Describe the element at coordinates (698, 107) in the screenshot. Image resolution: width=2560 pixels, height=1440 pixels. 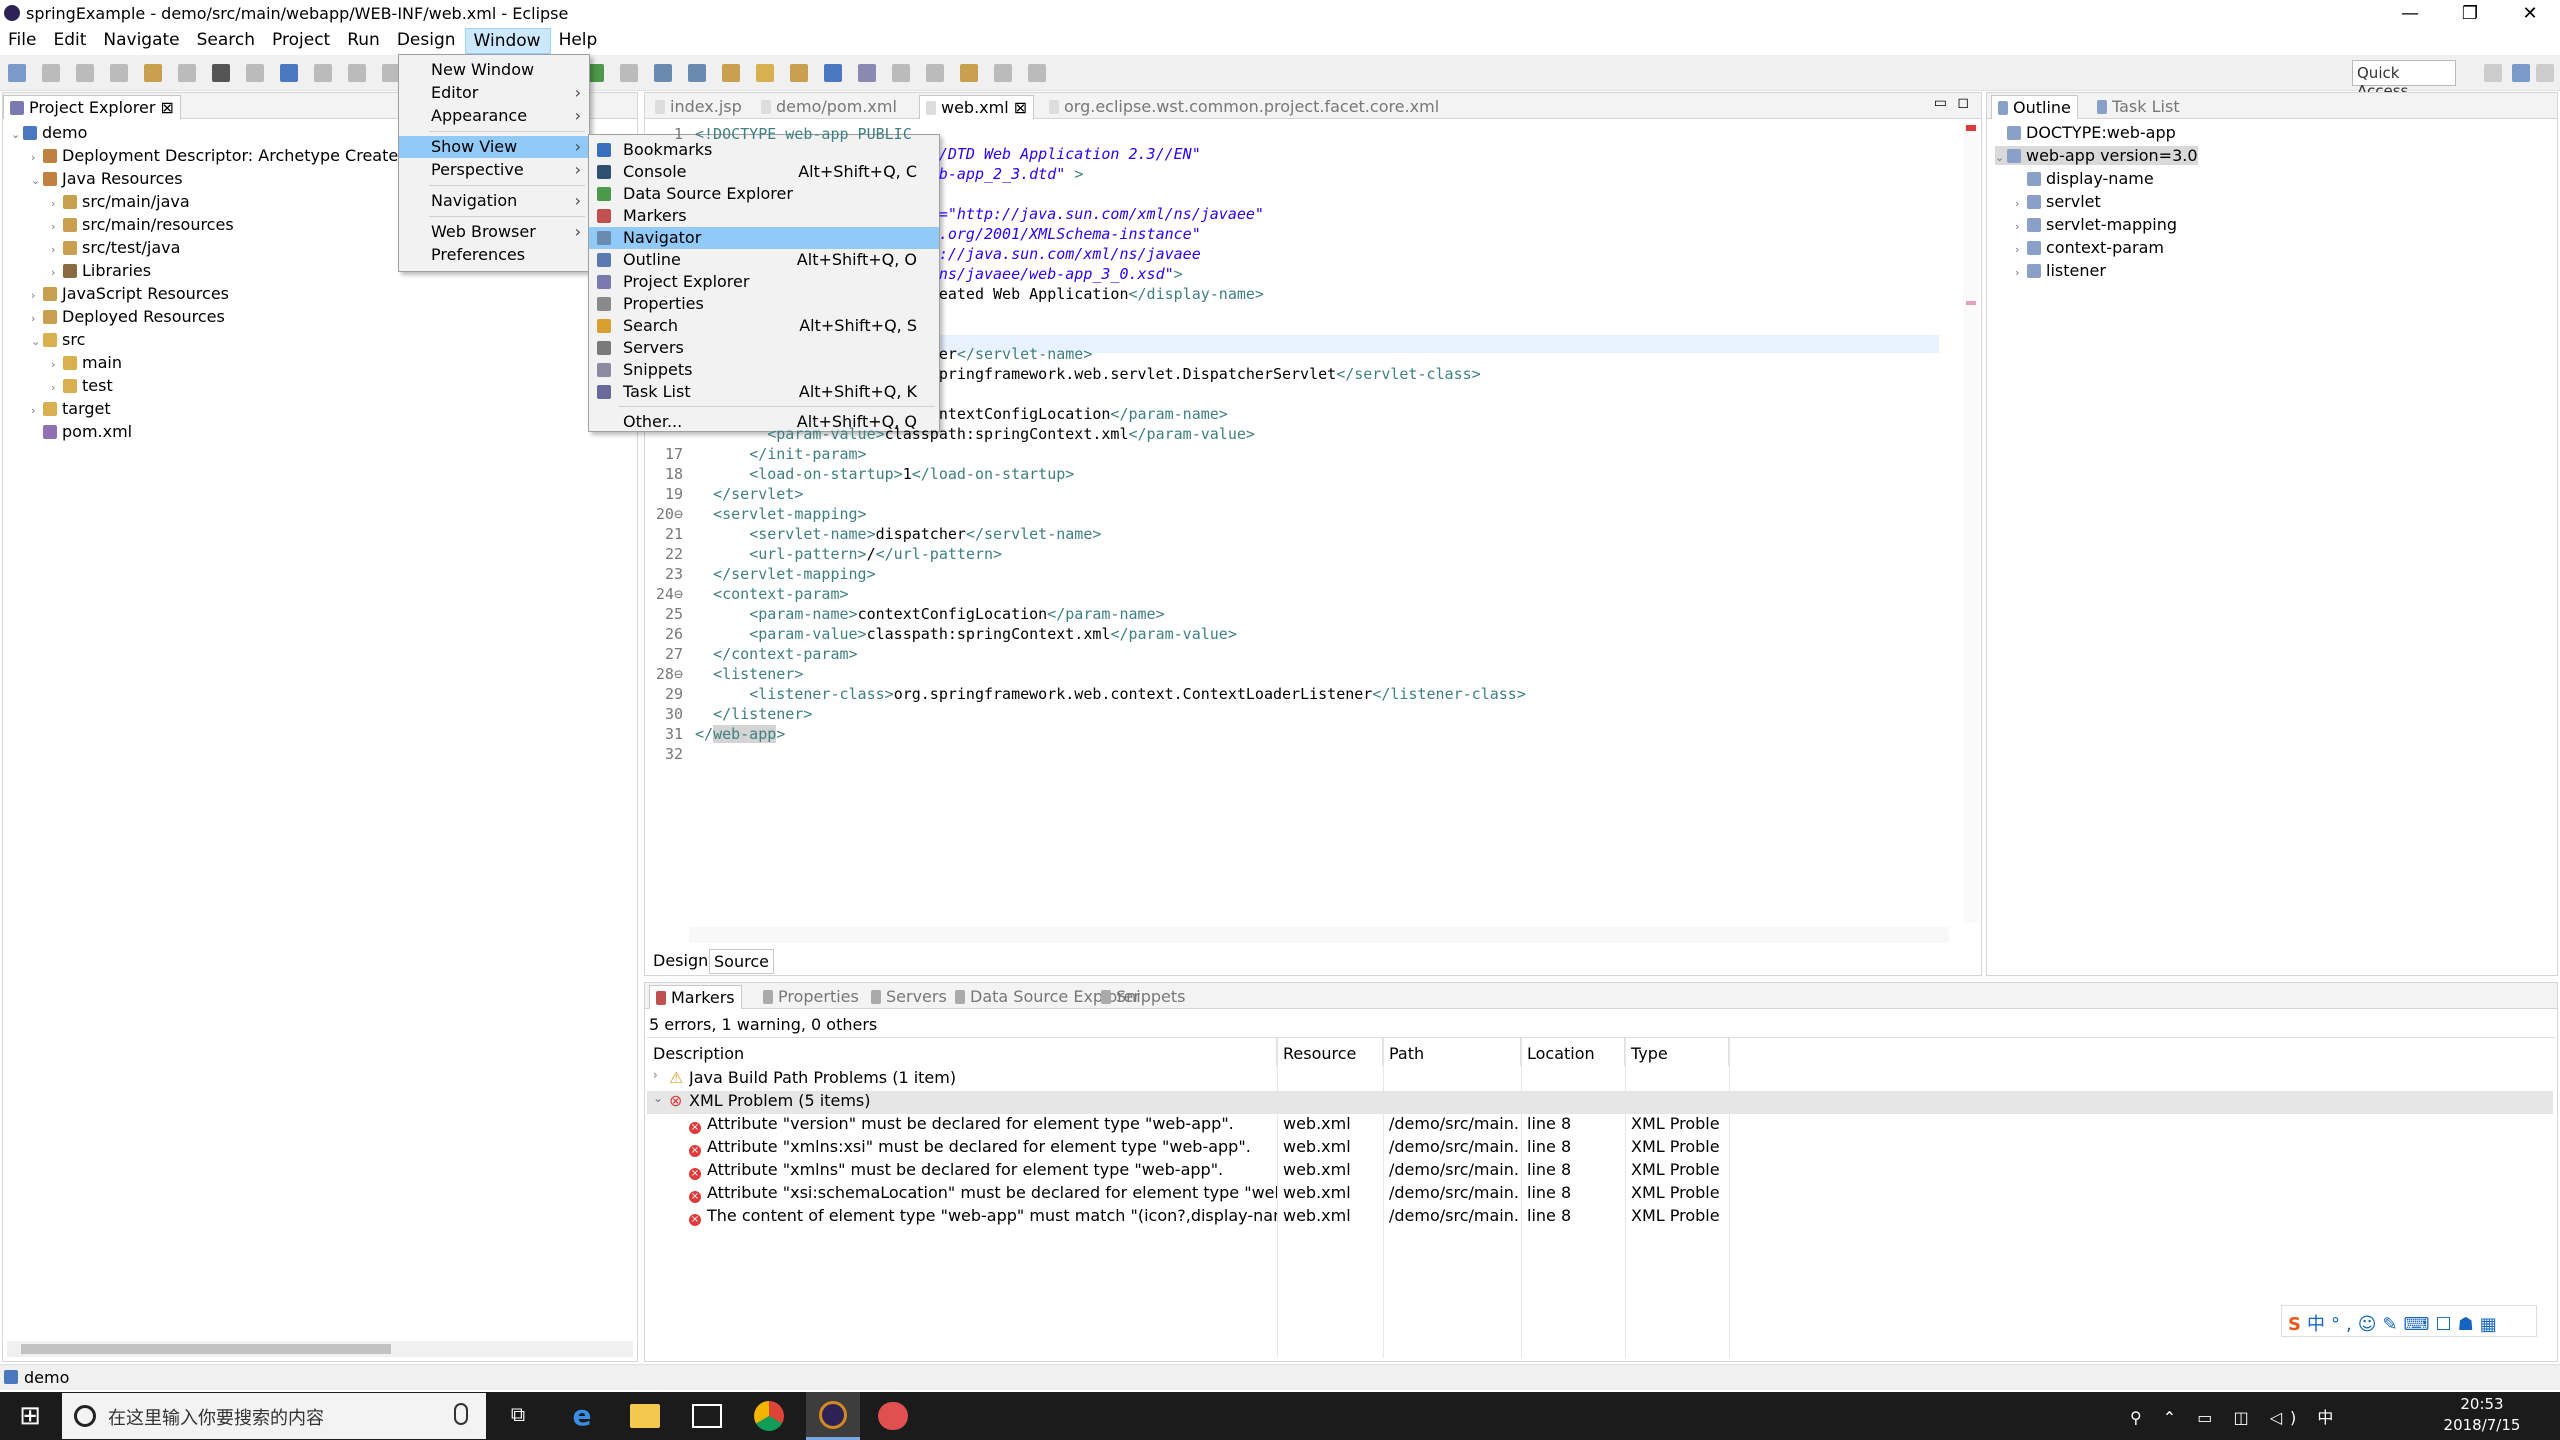
I see `editor-tab: index.jsp` at that location.